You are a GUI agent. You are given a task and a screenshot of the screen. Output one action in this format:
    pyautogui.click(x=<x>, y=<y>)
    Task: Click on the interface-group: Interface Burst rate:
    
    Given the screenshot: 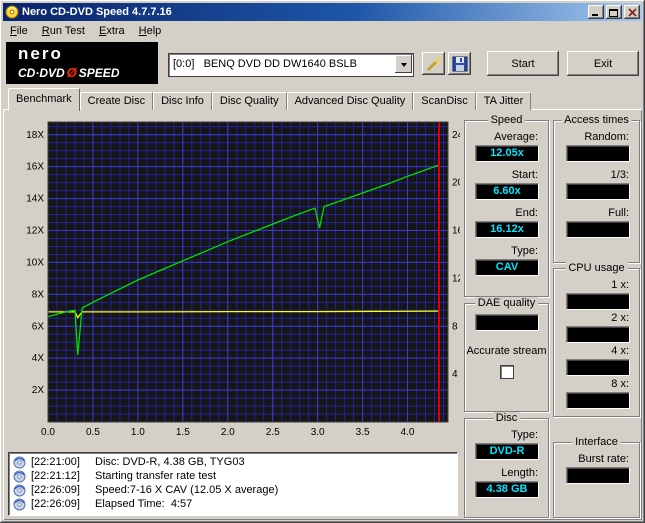 What is the action you would take?
    pyautogui.click(x=596, y=477)
    